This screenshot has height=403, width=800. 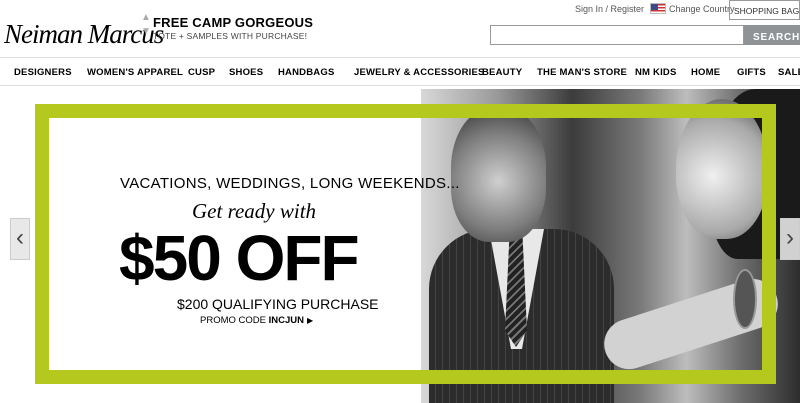 I want to click on search-input, so click(x=617, y=35).